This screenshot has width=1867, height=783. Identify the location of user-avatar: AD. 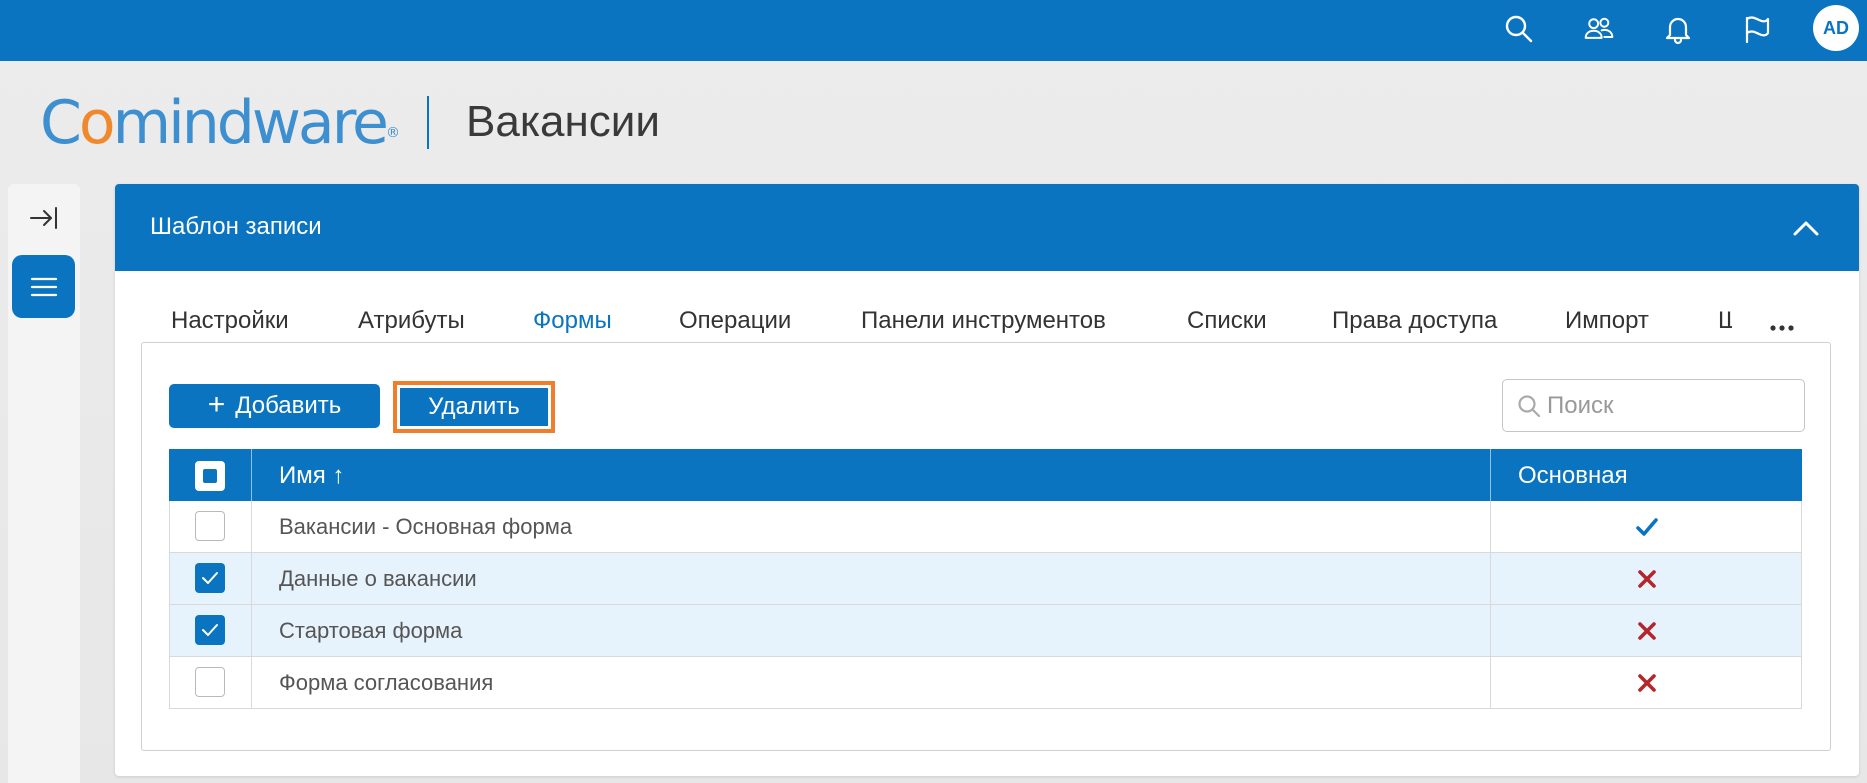
(1836, 28).